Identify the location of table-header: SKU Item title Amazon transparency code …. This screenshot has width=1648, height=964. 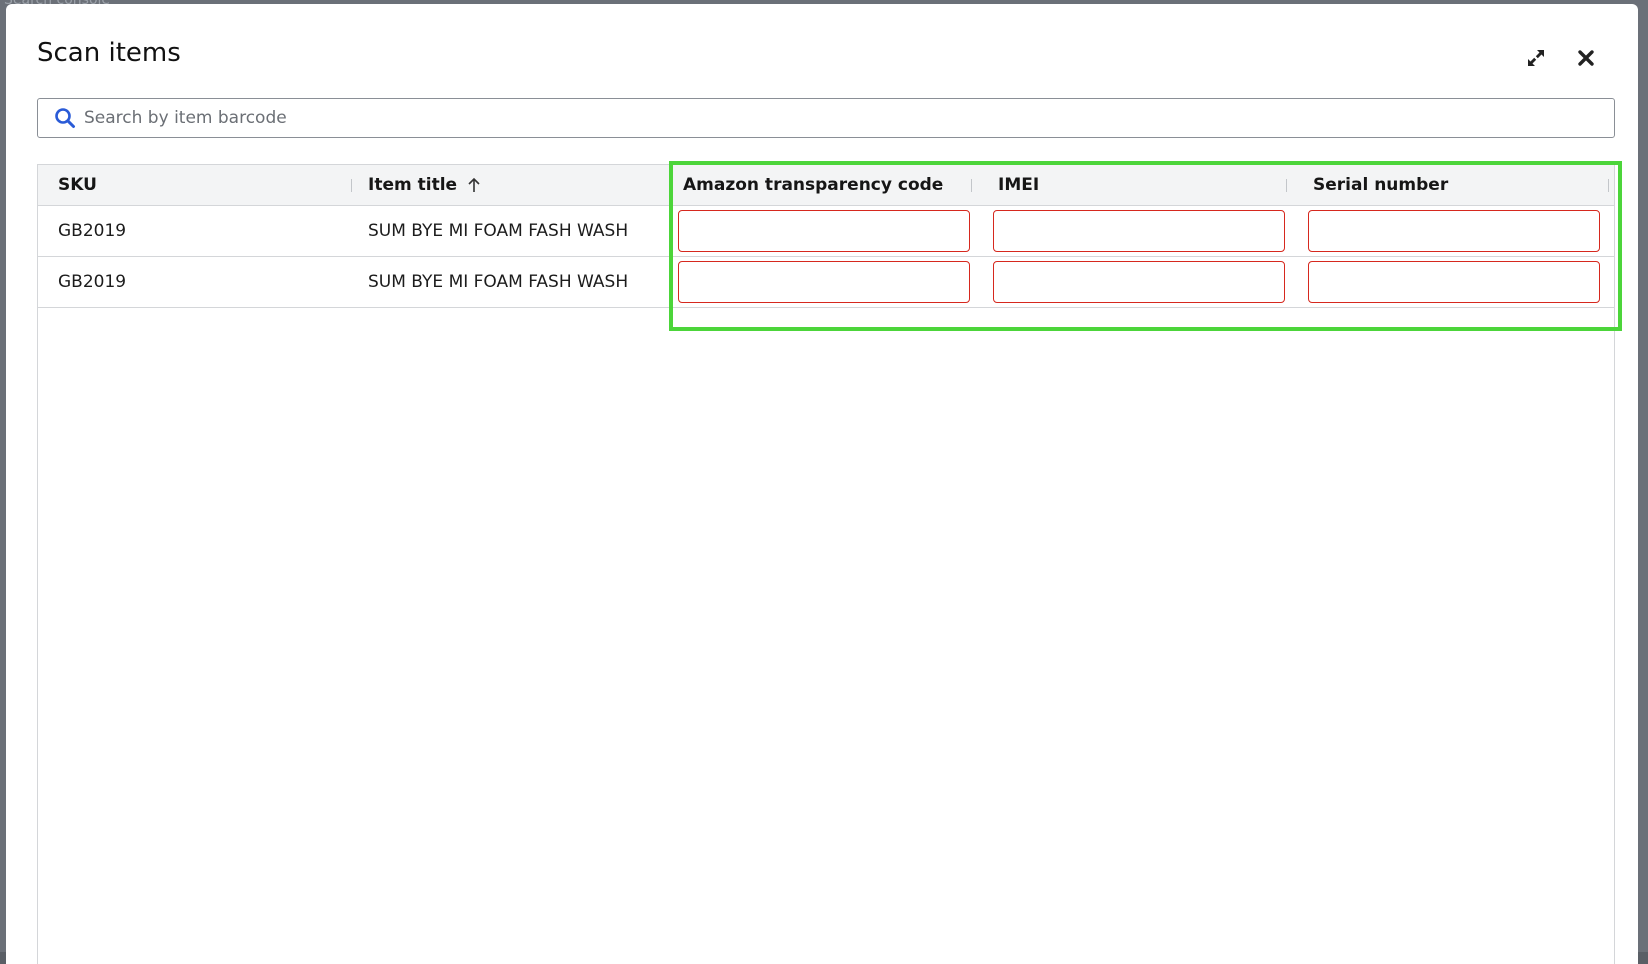
(826, 185).